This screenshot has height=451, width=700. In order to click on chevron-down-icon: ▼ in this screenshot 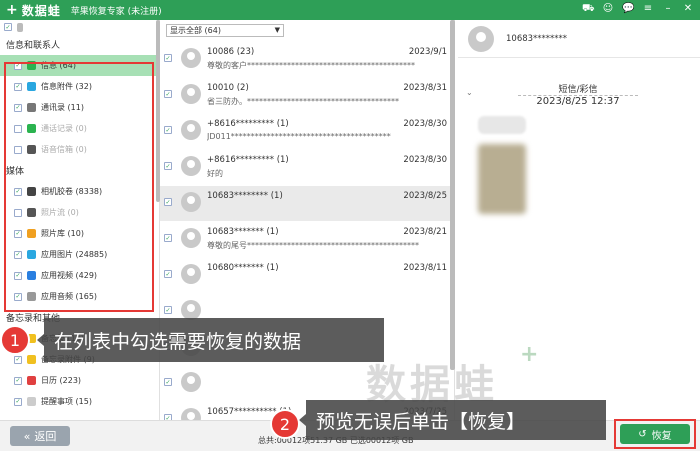, I will do `click(277, 30)`.